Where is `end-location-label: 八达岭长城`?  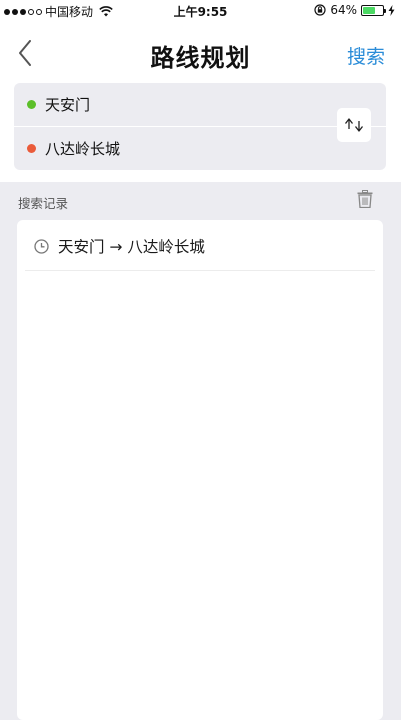 end-location-label: 八达岭长城 is located at coordinates (83, 149).